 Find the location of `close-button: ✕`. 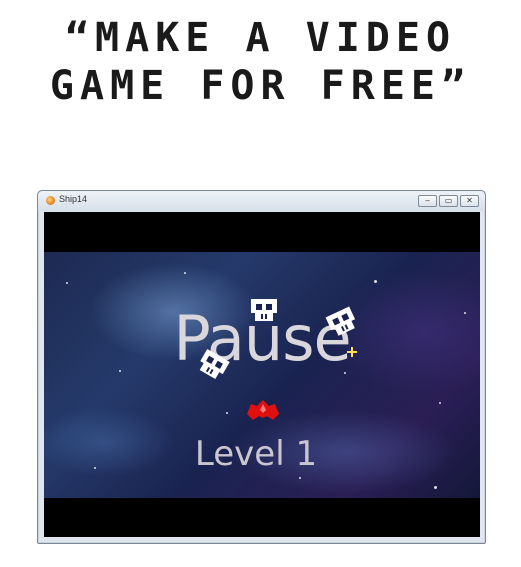

close-button: ✕ is located at coordinates (469, 201).